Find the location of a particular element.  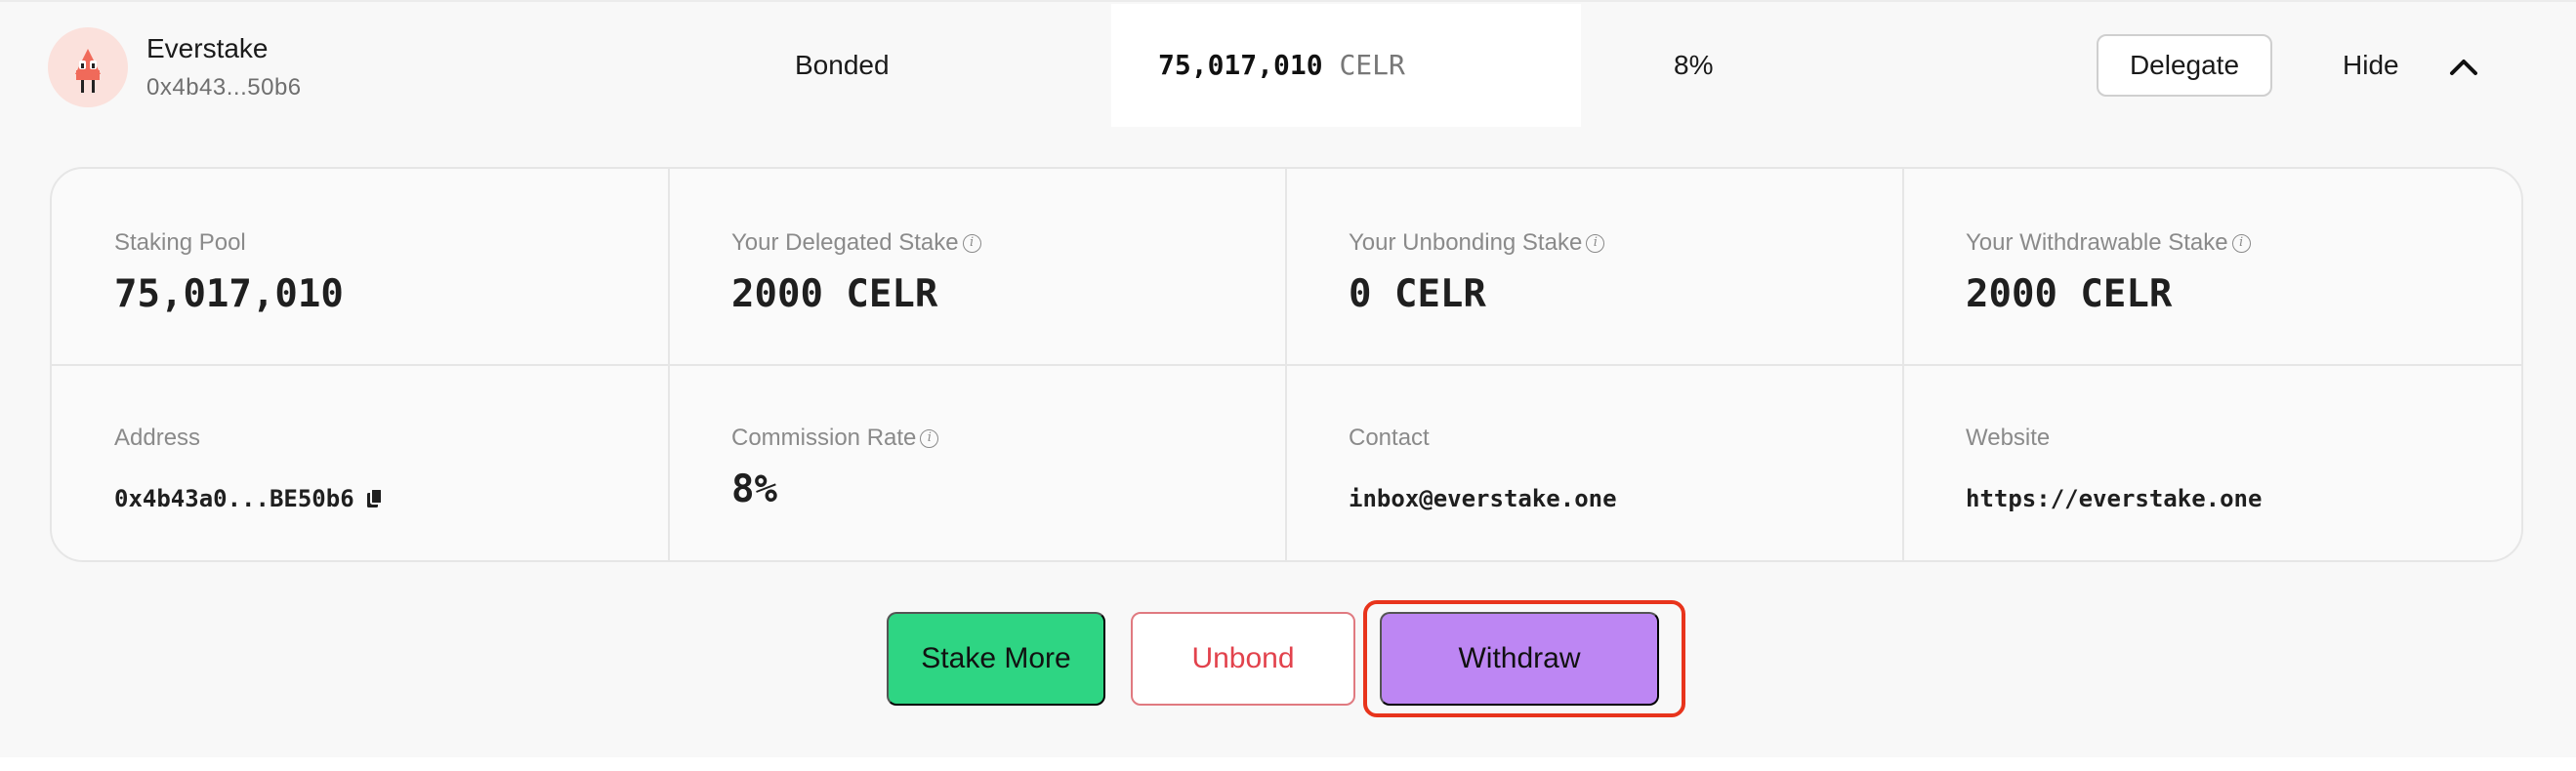

status-label: Bonded is located at coordinates (843, 65).